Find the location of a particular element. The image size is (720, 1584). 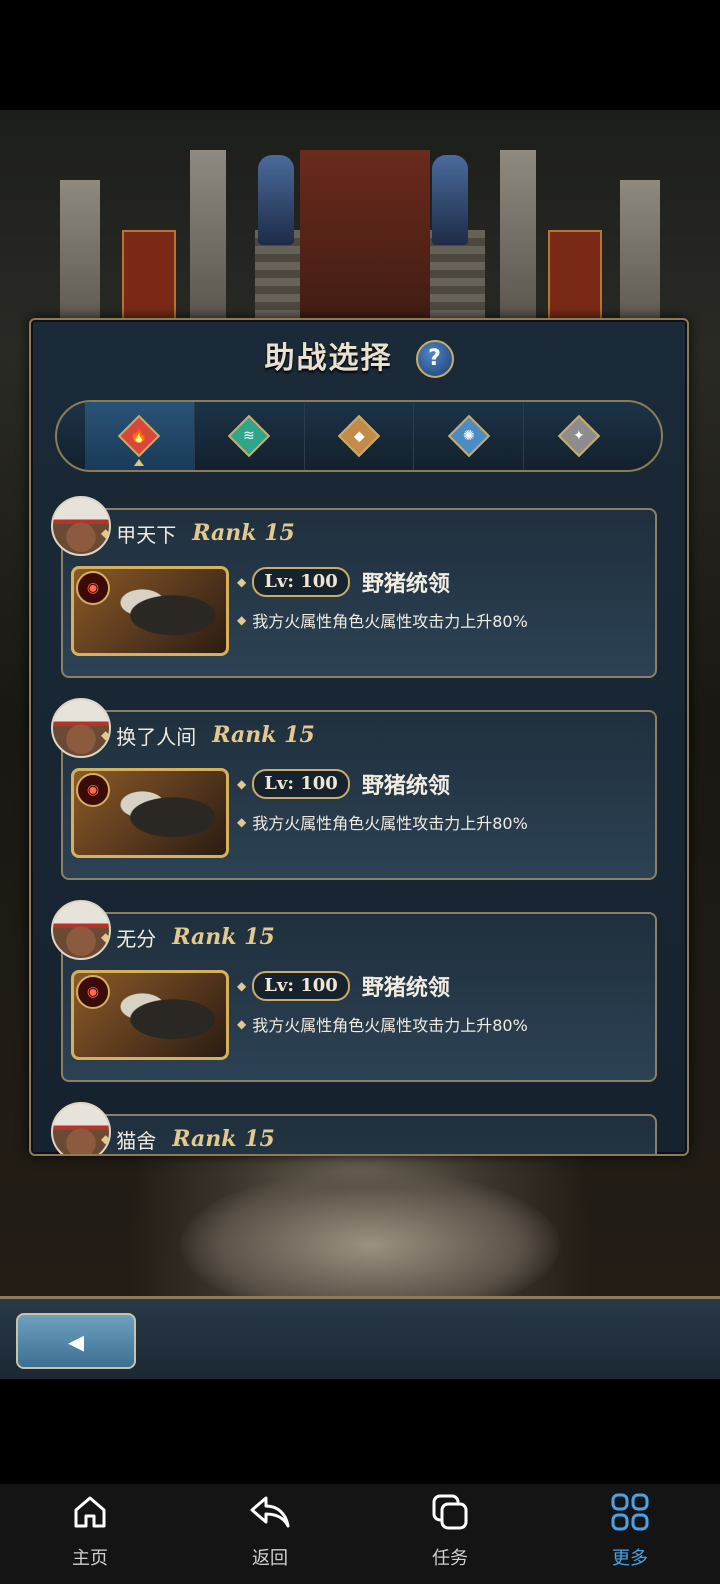

nav-back: 返回 is located at coordinates (270, 1534).